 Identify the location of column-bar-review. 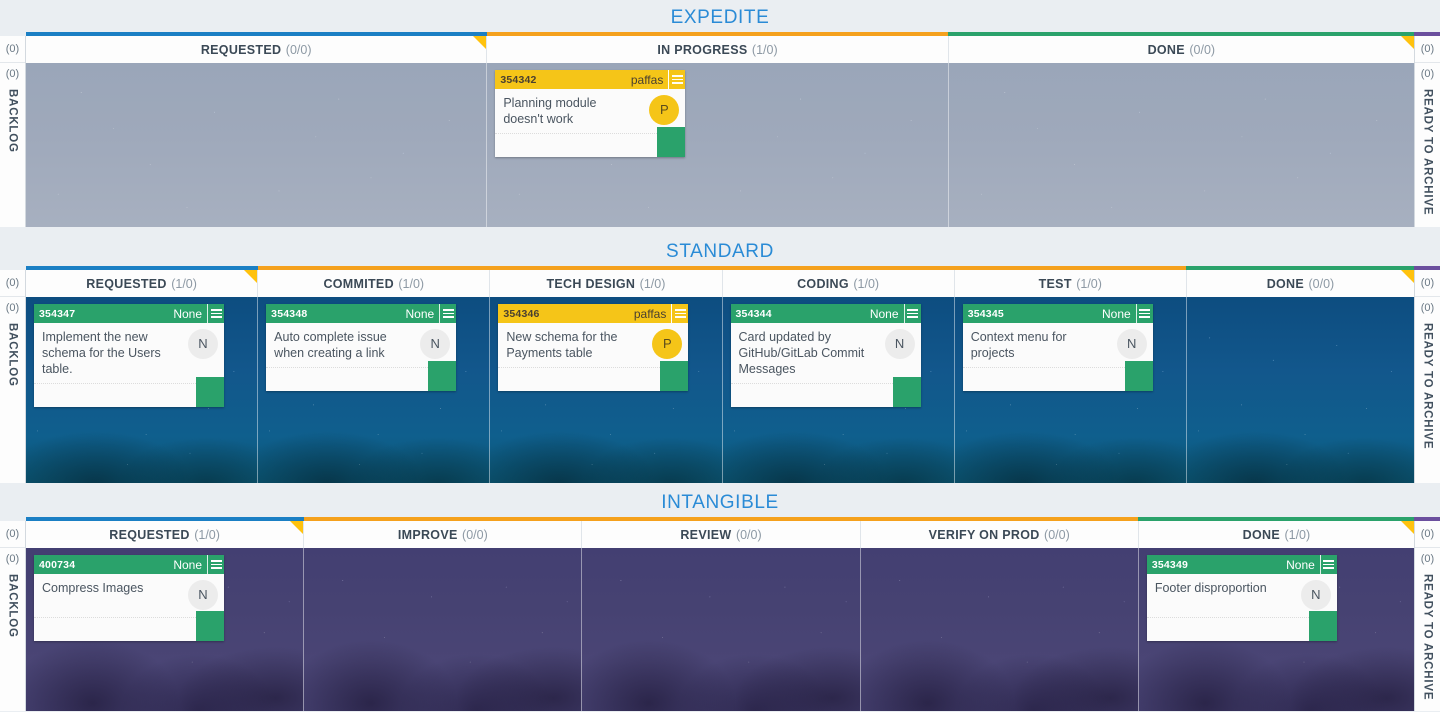
(721, 519).